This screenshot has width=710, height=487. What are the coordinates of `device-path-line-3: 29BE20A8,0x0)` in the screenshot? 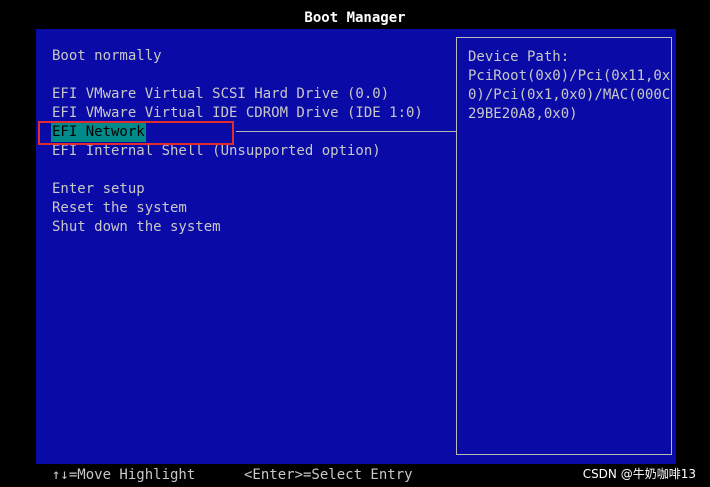 It's located at (523, 114).